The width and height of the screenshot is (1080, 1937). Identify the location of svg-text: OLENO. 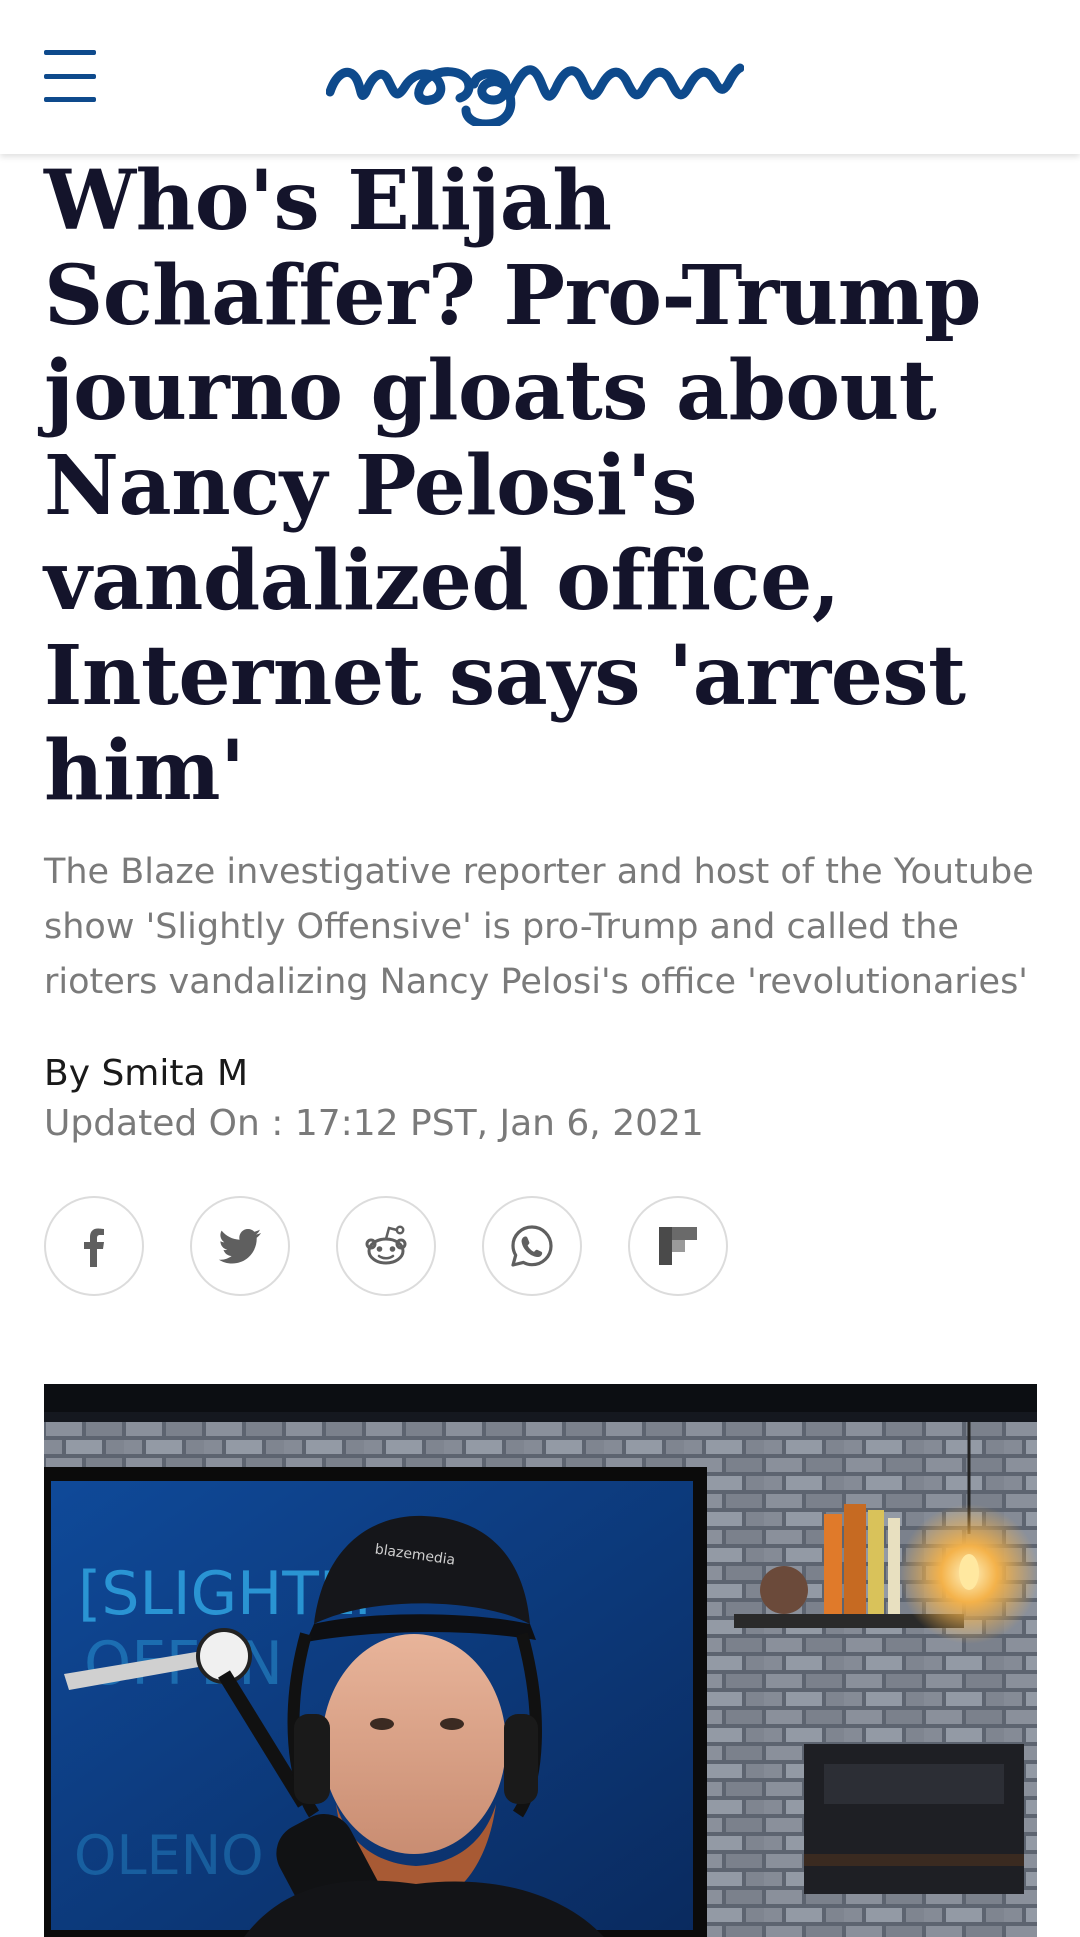
(169, 1855).